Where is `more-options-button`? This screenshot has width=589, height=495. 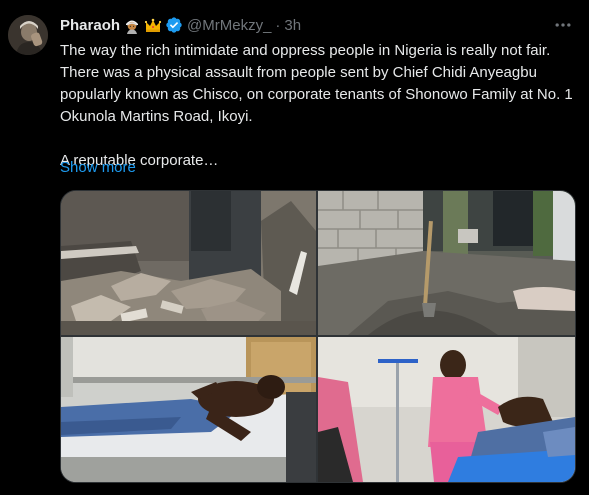 more-options-button is located at coordinates (563, 25).